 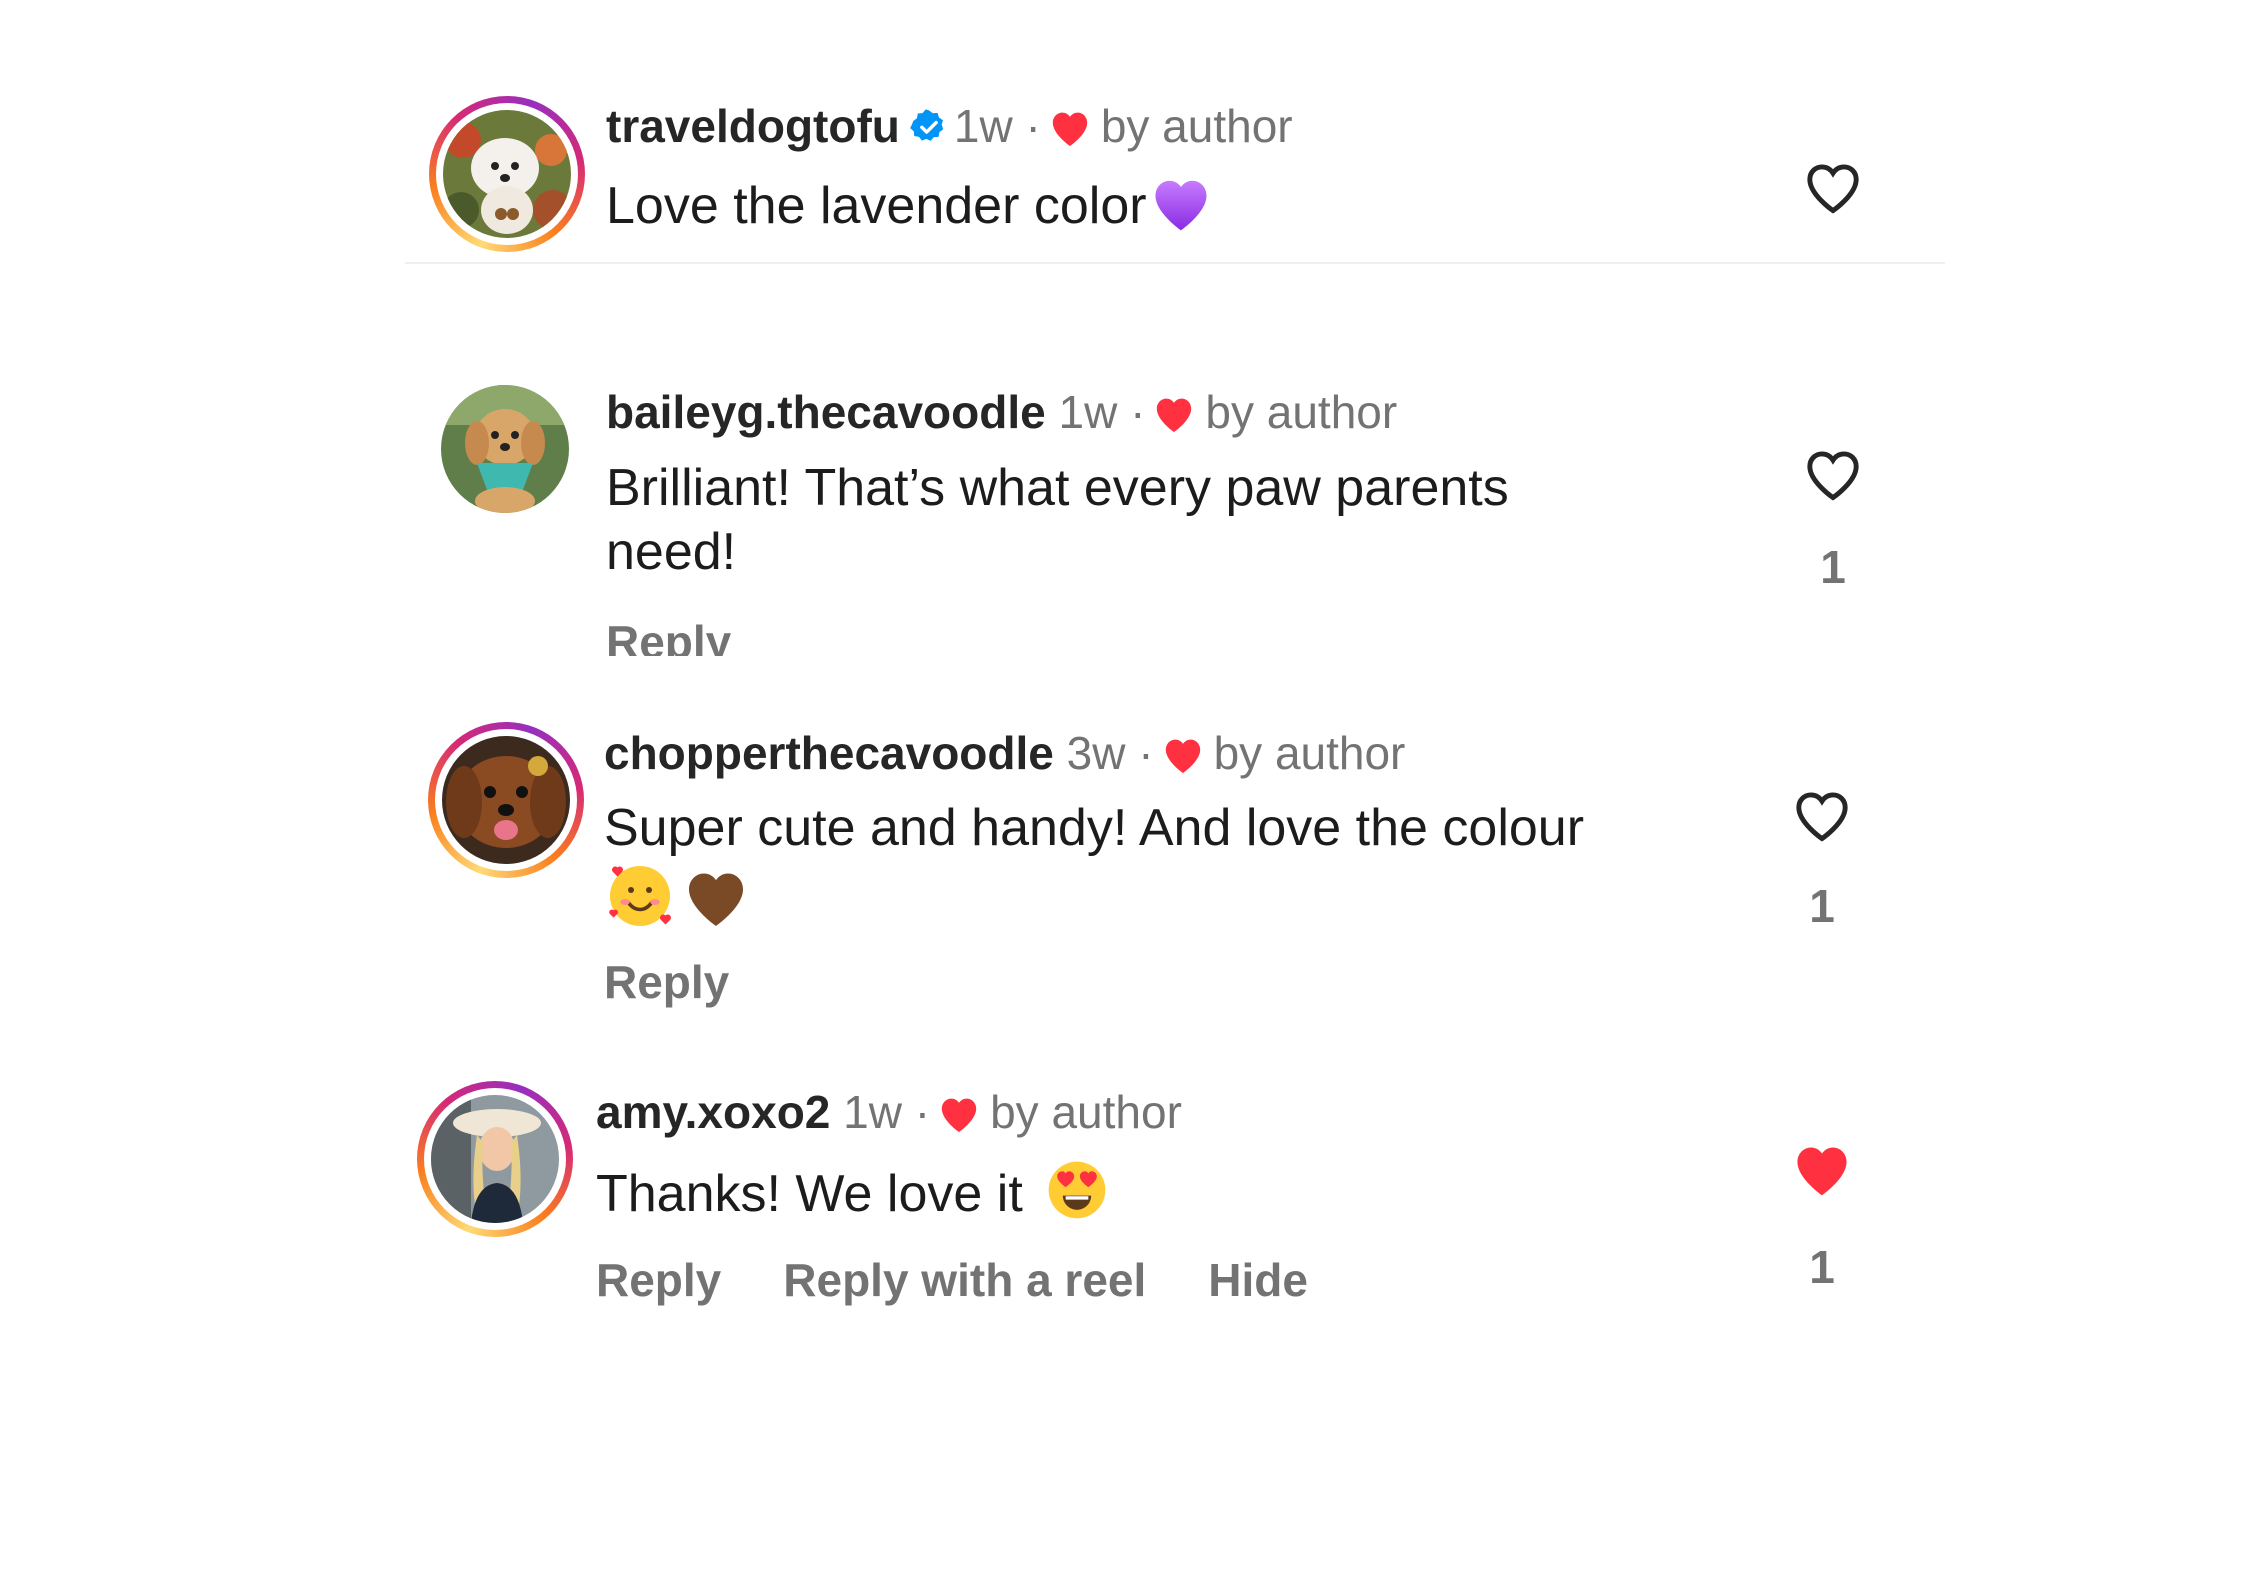 I want to click on comment-text: Love the lavender color, so click(x=910, y=209).